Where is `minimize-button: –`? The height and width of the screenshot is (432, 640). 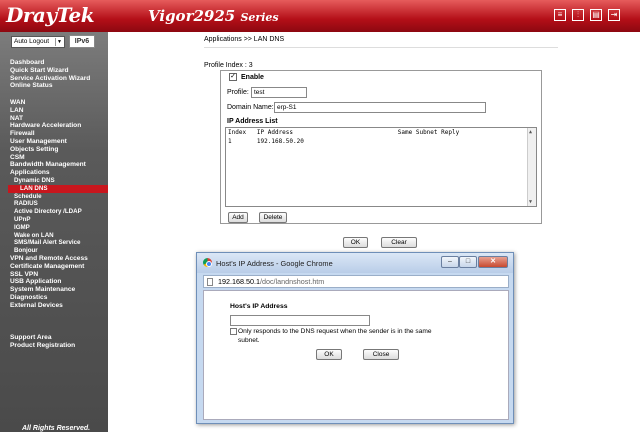
minimize-button: – is located at coordinates (450, 262).